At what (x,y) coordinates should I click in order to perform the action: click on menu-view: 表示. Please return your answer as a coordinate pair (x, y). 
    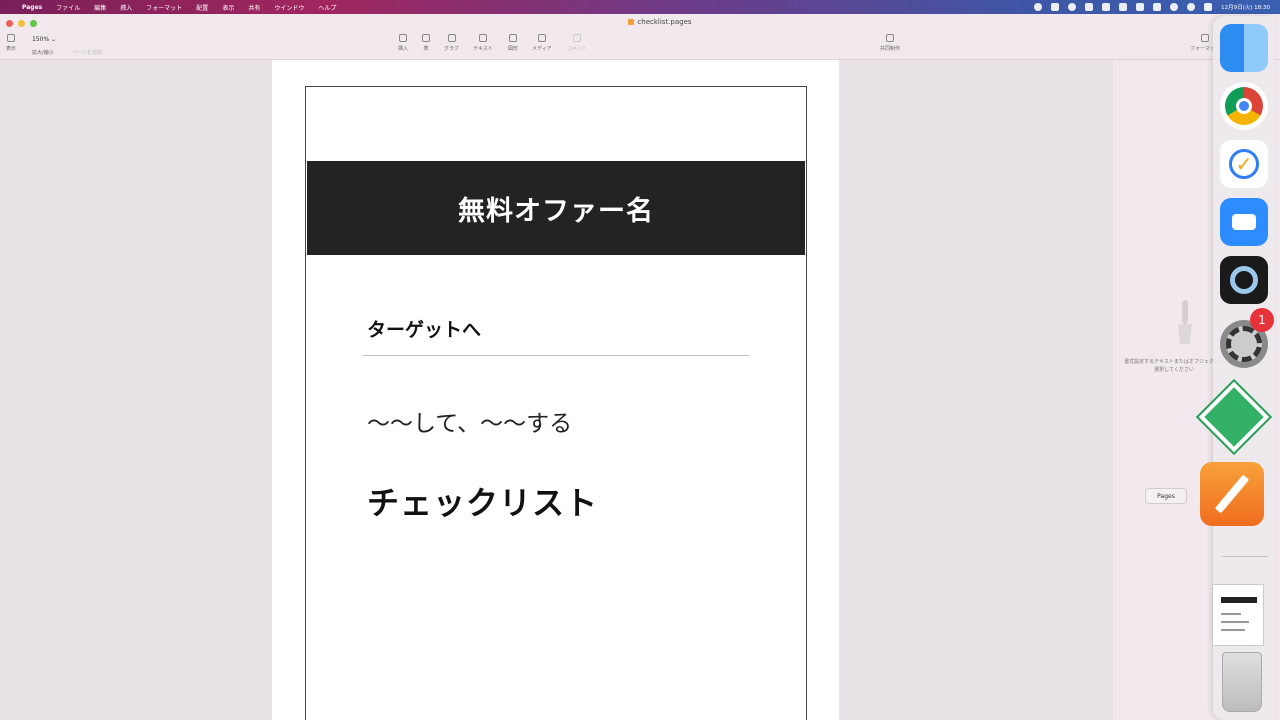
    Looking at the image, I should click on (228, 7).